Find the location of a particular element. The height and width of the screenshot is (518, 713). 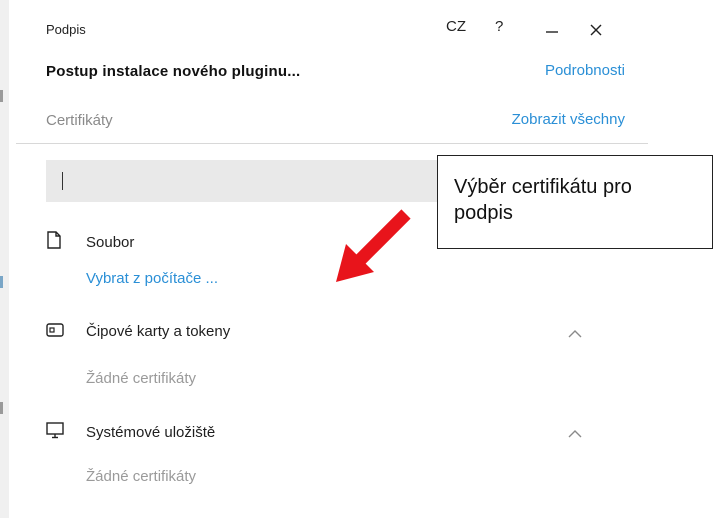

system-empty-text: Žádné certifikáty is located at coordinates (141, 476).